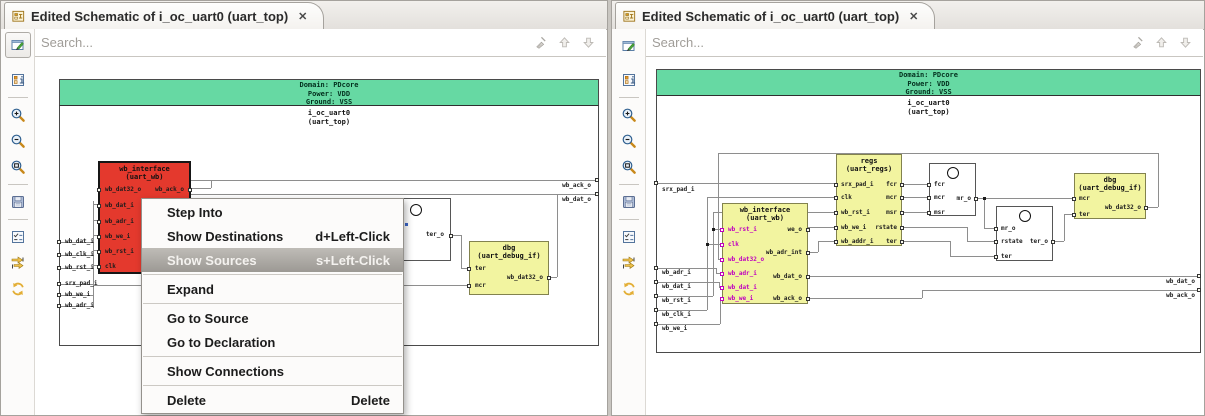 Image resolution: width=1205 pixels, height=416 pixels. I want to click on menu-item-show-sources: Show Sources s+Left-Click, so click(272, 260).